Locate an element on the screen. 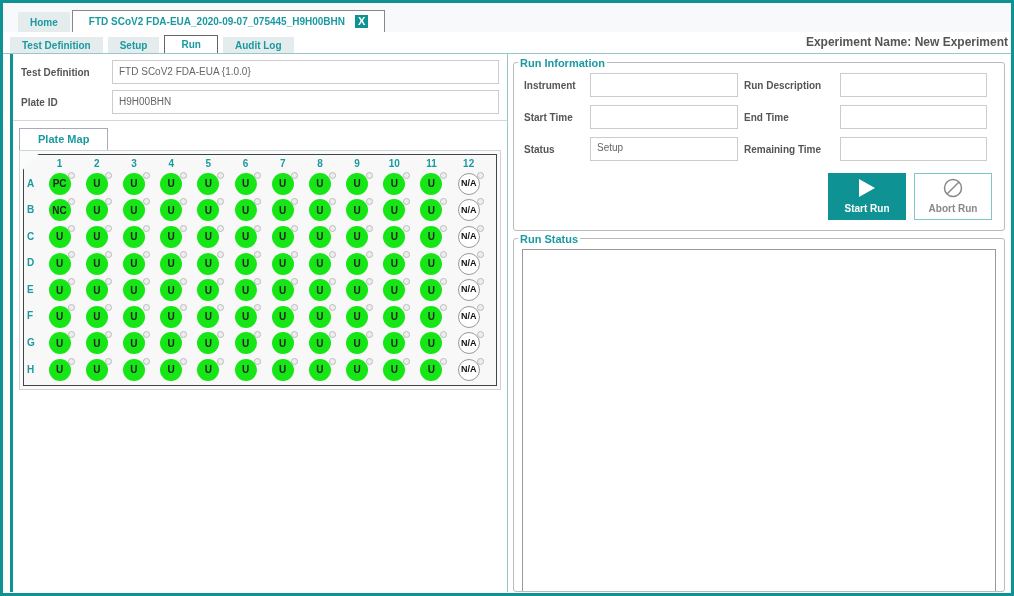  document-tab: FTD SCoV2 FDA-EUA_2020-09-07_075445_H9H00BHN X is located at coordinates (228, 21).